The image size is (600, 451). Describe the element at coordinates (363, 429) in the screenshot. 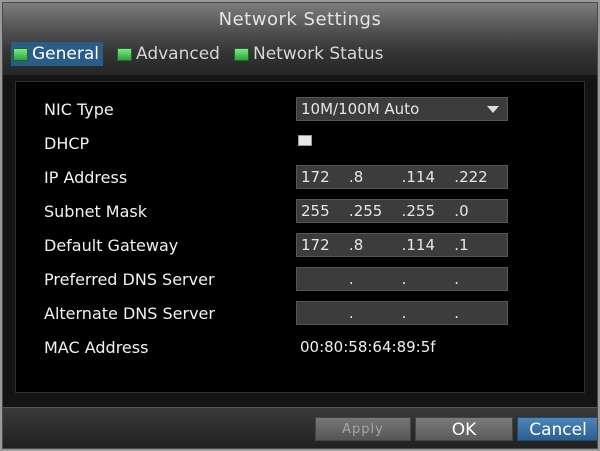

I see `apply-button: Apply` at that location.